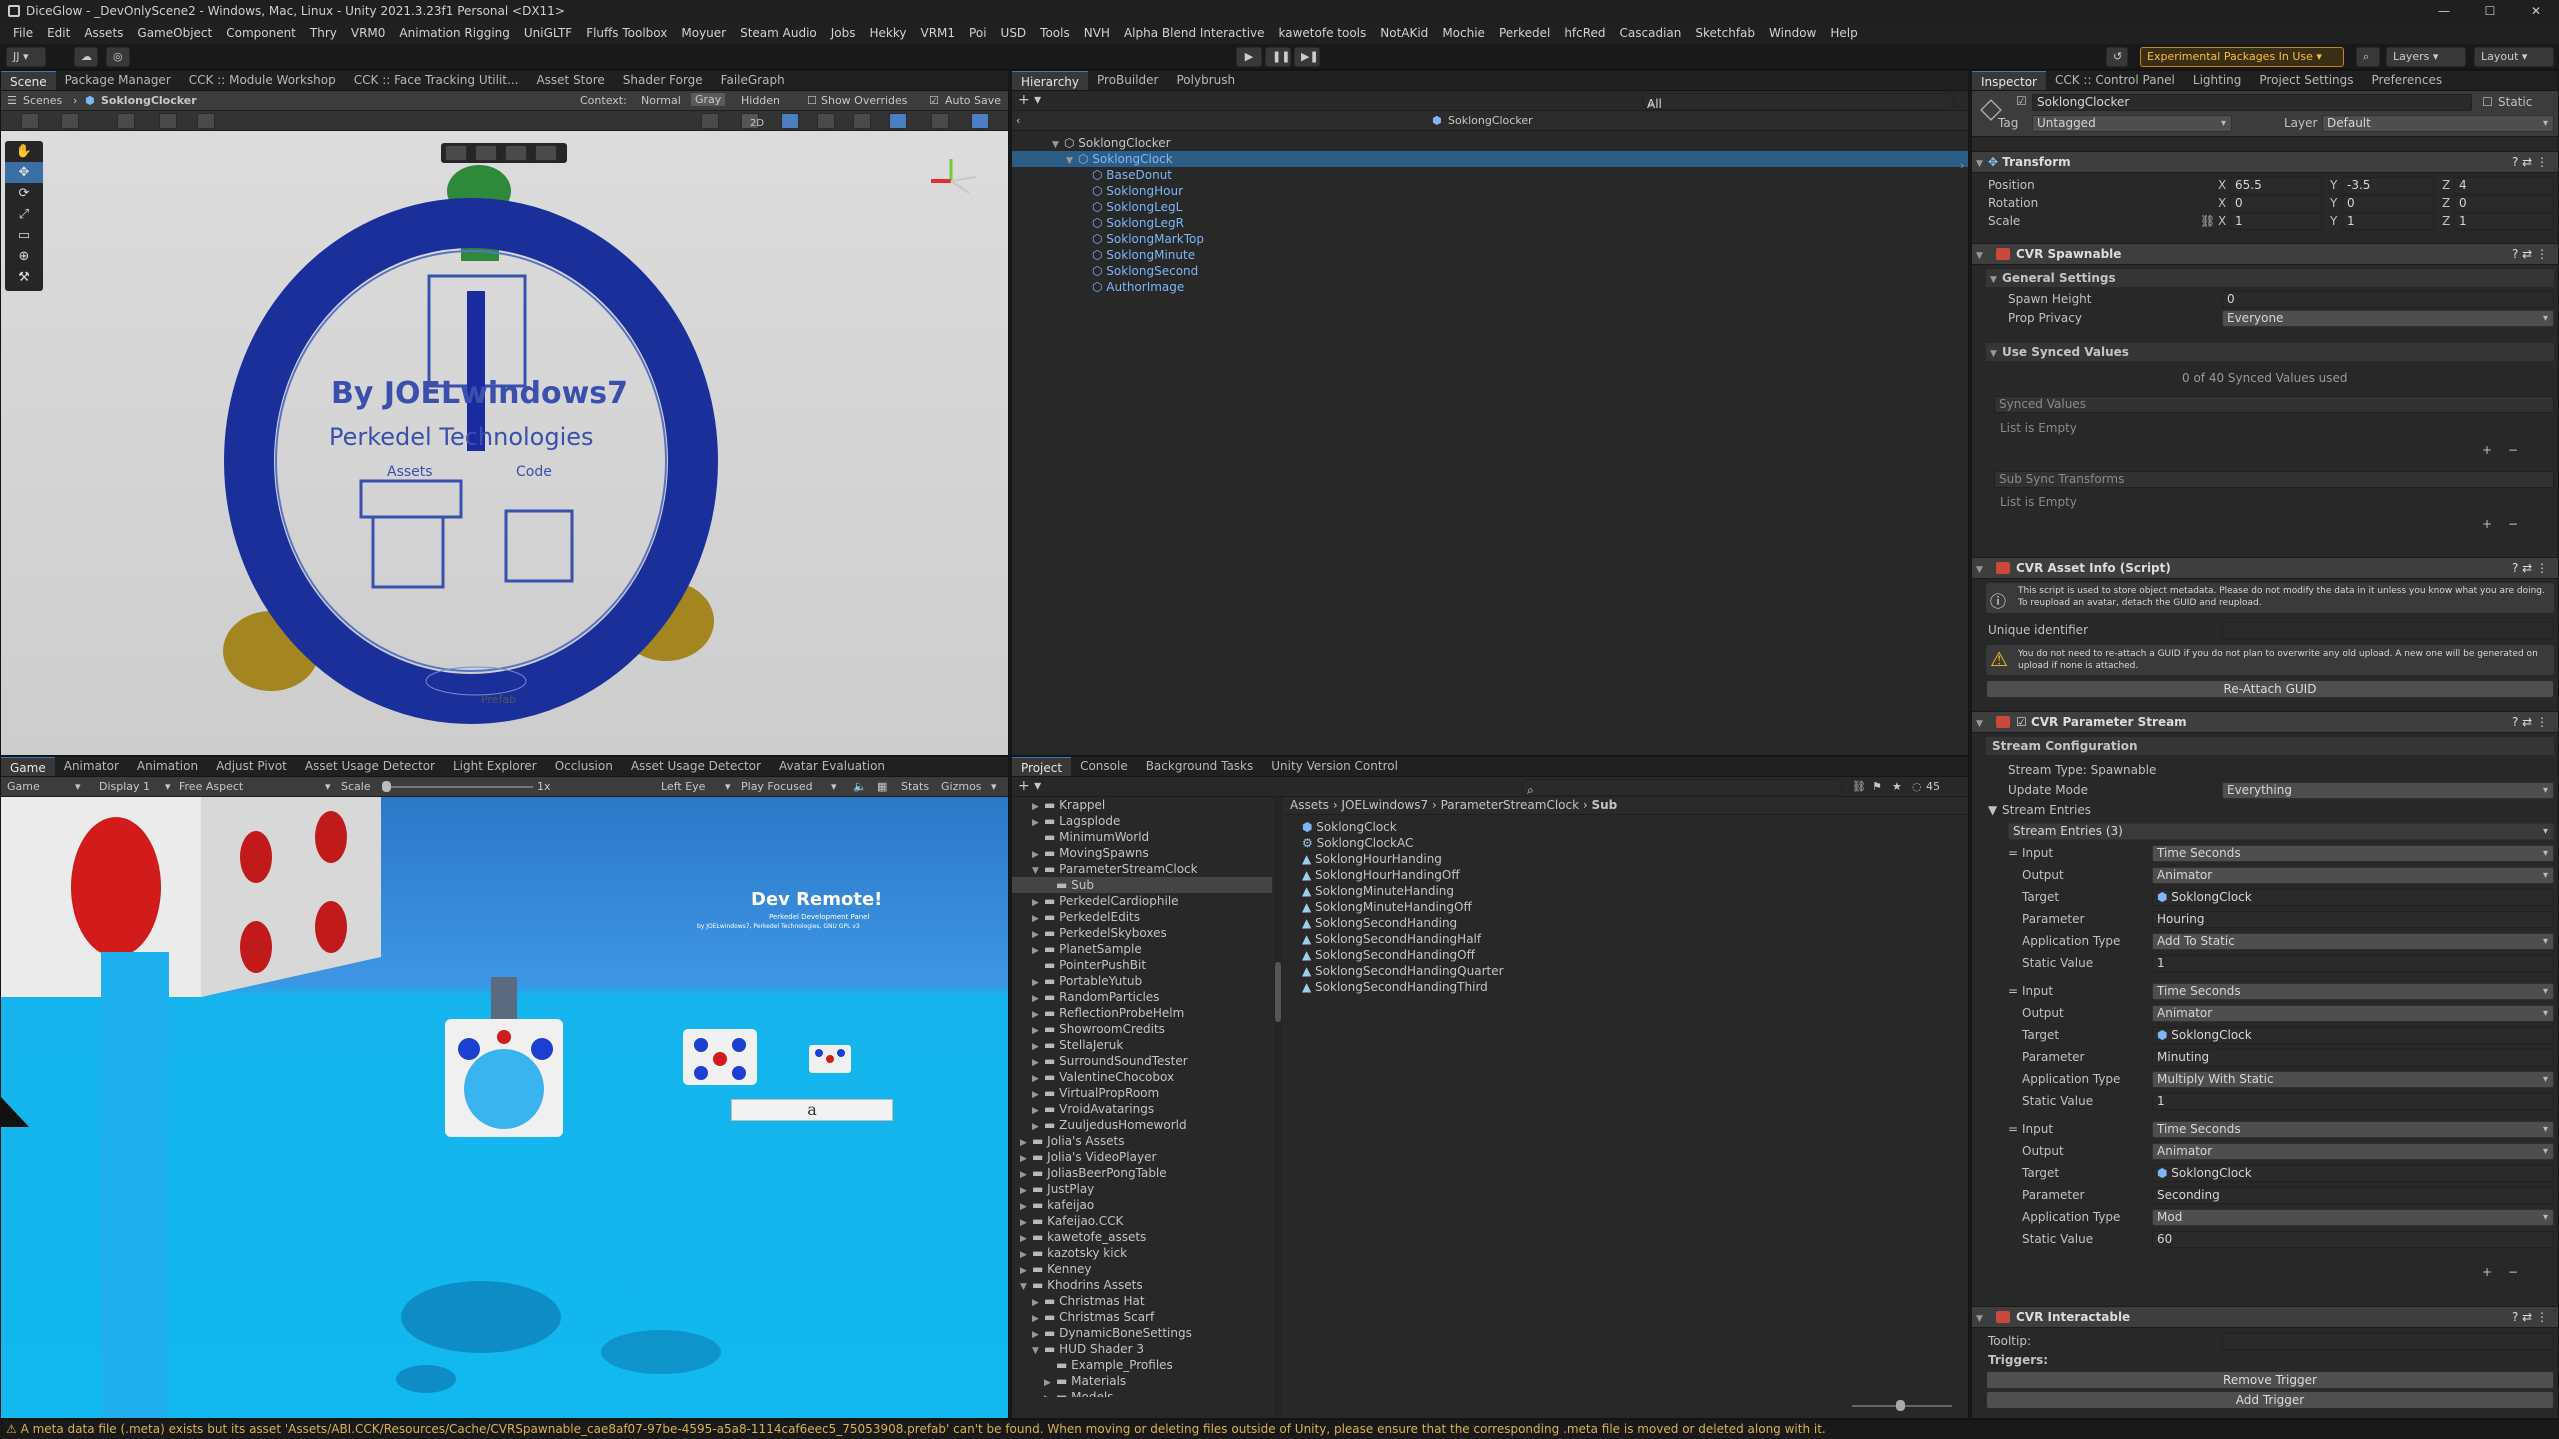 The height and width of the screenshot is (1439, 2559). I want to click on menu-item-gameobject: GameObject, so click(174, 33).